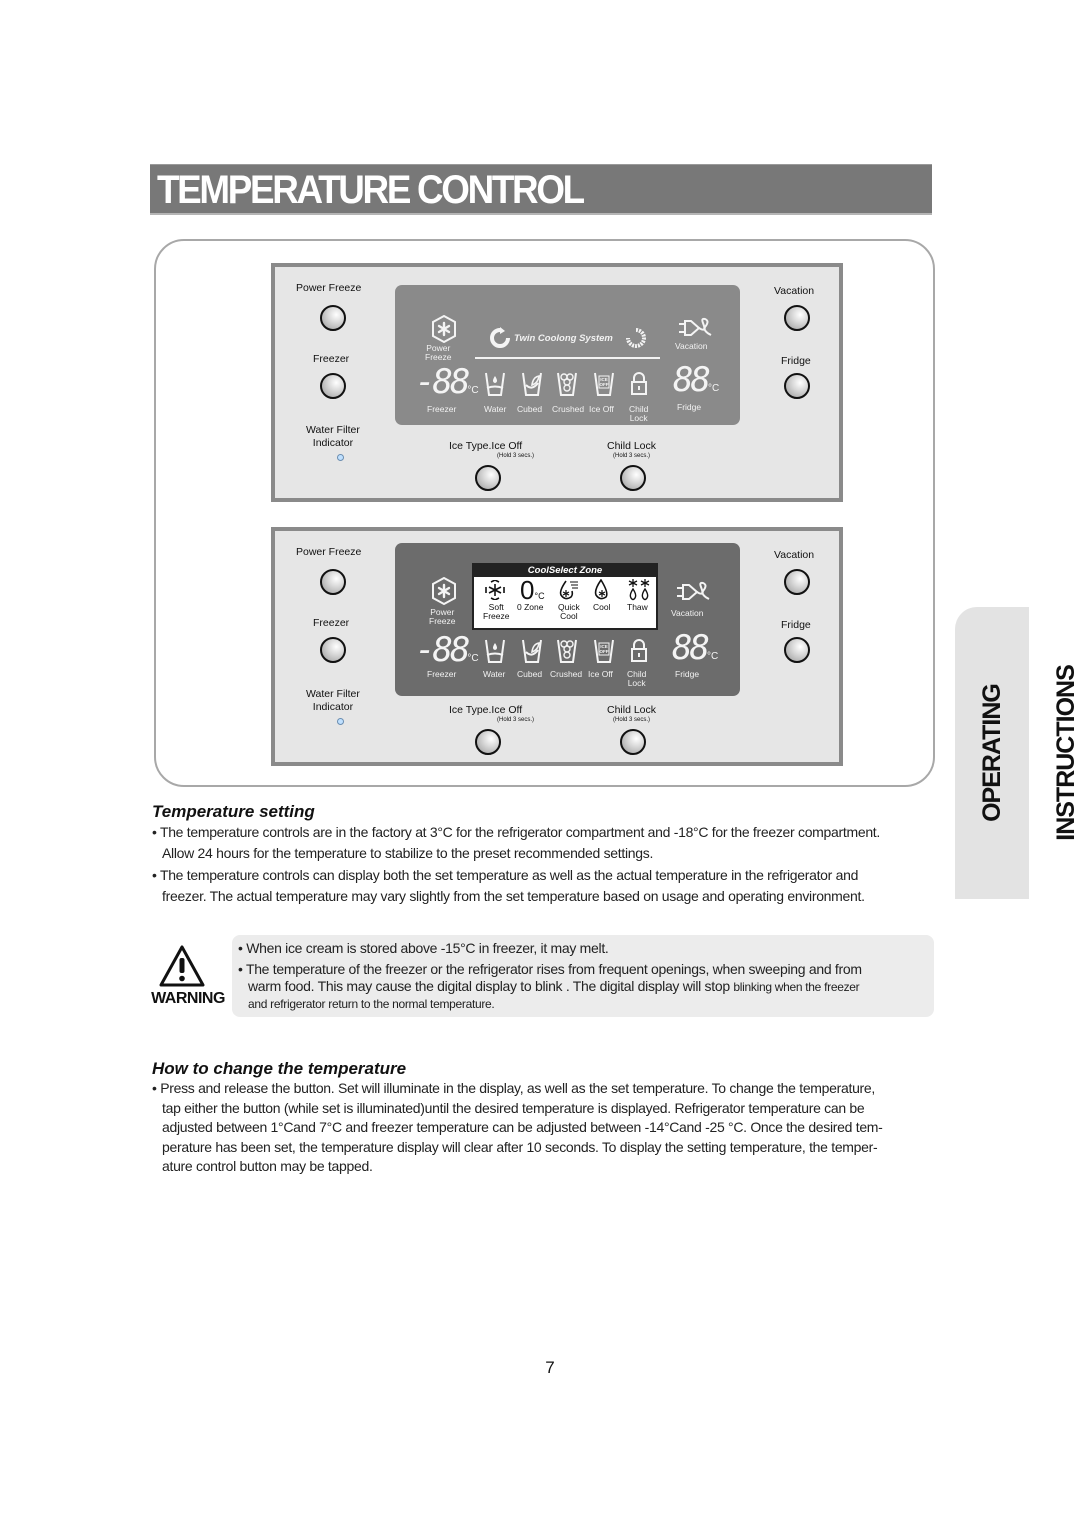 This screenshot has width=1080, height=1528. What do you see at coordinates (691, 648) in the screenshot?
I see `fridge-digits: 88` at bounding box center [691, 648].